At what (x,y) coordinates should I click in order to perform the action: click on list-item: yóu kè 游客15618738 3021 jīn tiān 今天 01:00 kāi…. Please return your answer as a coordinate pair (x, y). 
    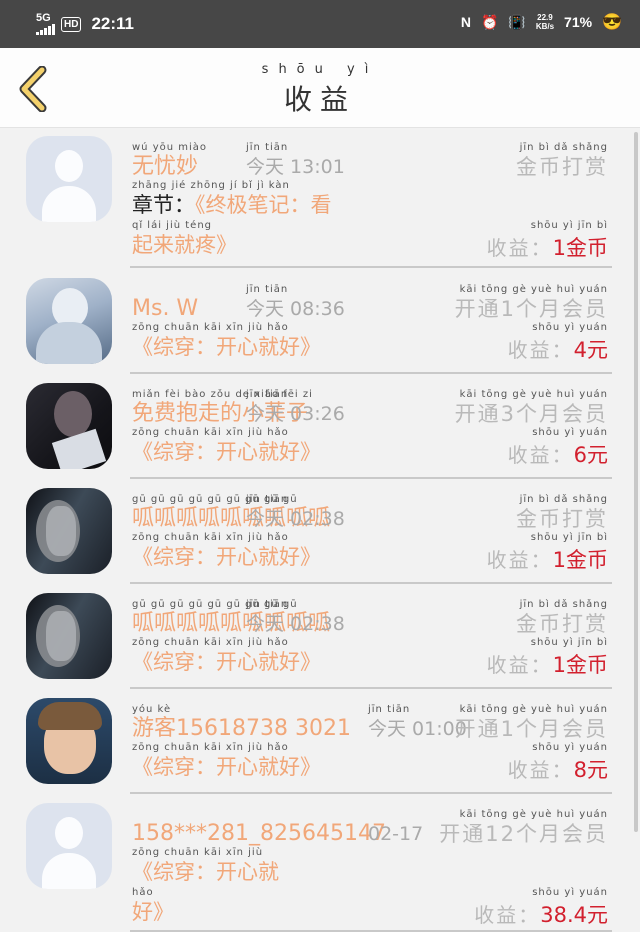
    Looking at the image, I should click on (320, 742).